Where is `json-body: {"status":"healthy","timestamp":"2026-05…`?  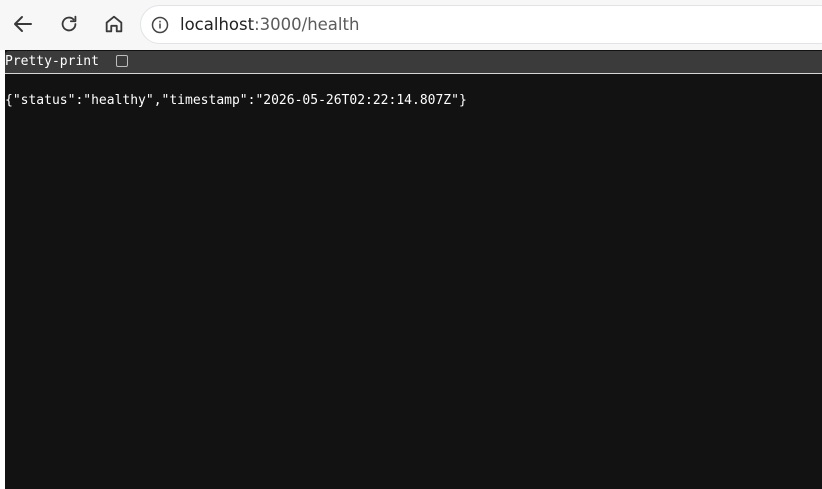
json-body: {"status":"healthy","timestamp":"2026-05… is located at coordinates (236, 100).